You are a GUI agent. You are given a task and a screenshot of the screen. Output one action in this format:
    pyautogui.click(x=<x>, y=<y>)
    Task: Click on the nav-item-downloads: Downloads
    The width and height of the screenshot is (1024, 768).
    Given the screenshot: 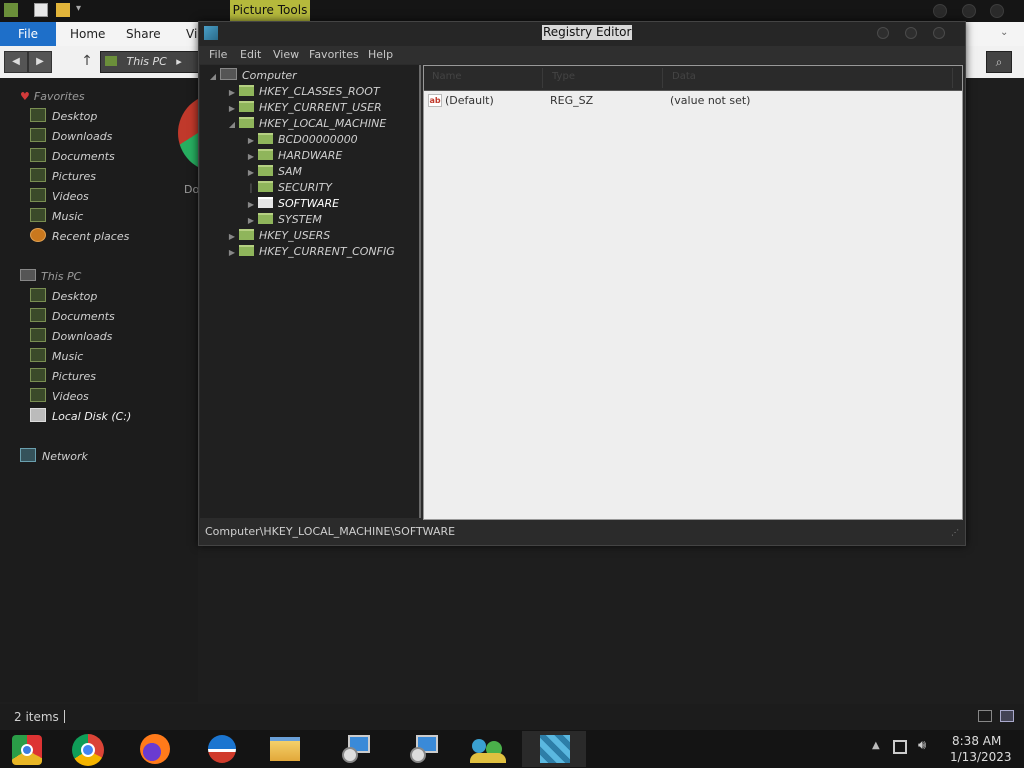 What is the action you would take?
    pyautogui.click(x=79, y=137)
    